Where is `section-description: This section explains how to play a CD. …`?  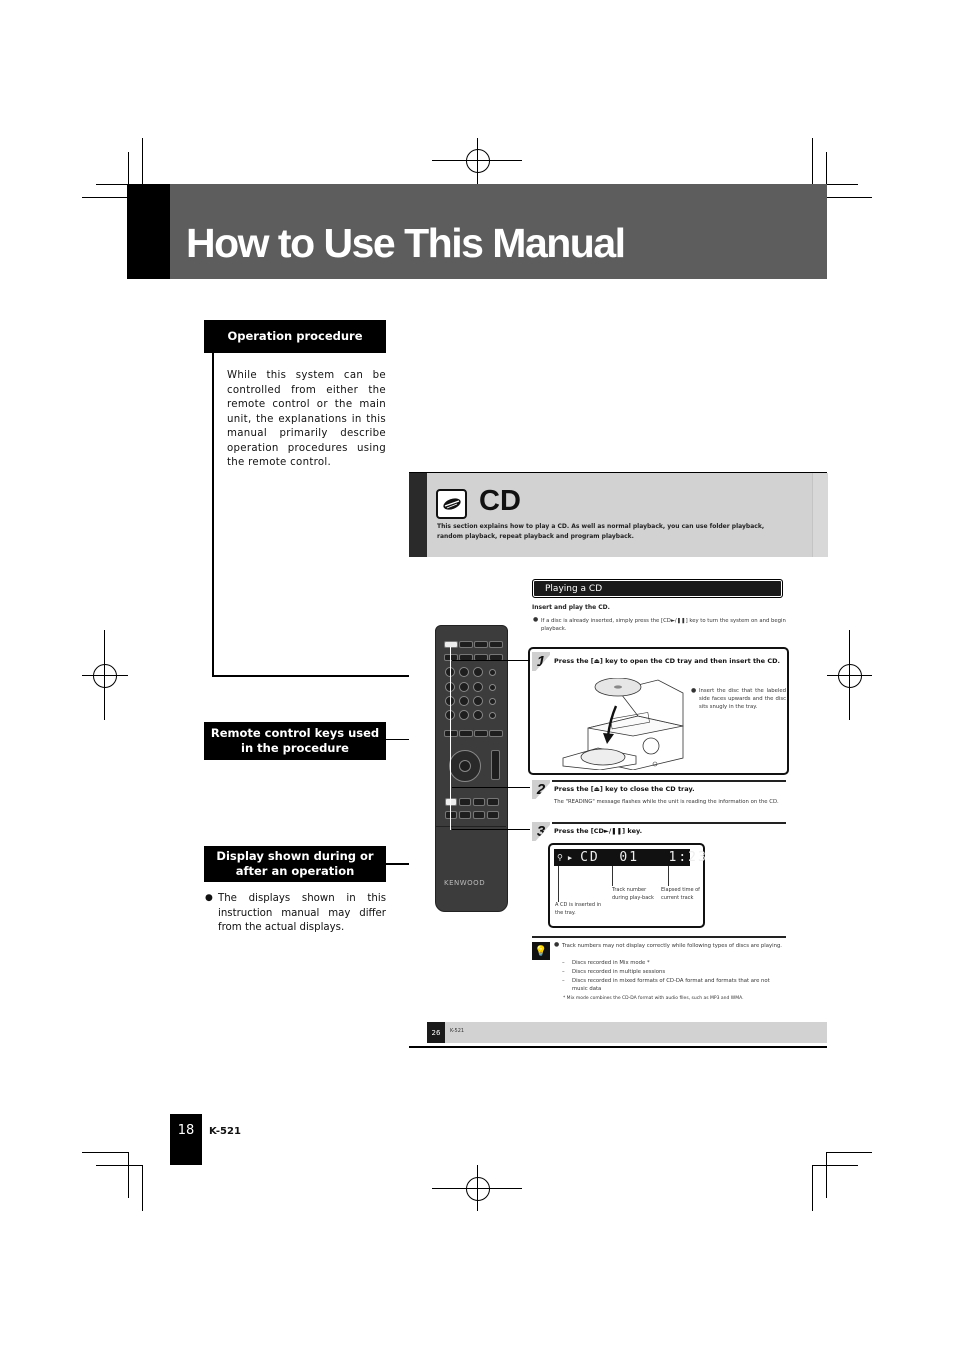
section-description: This section explains how to play a CD. … is located at coordinates (601, 531).